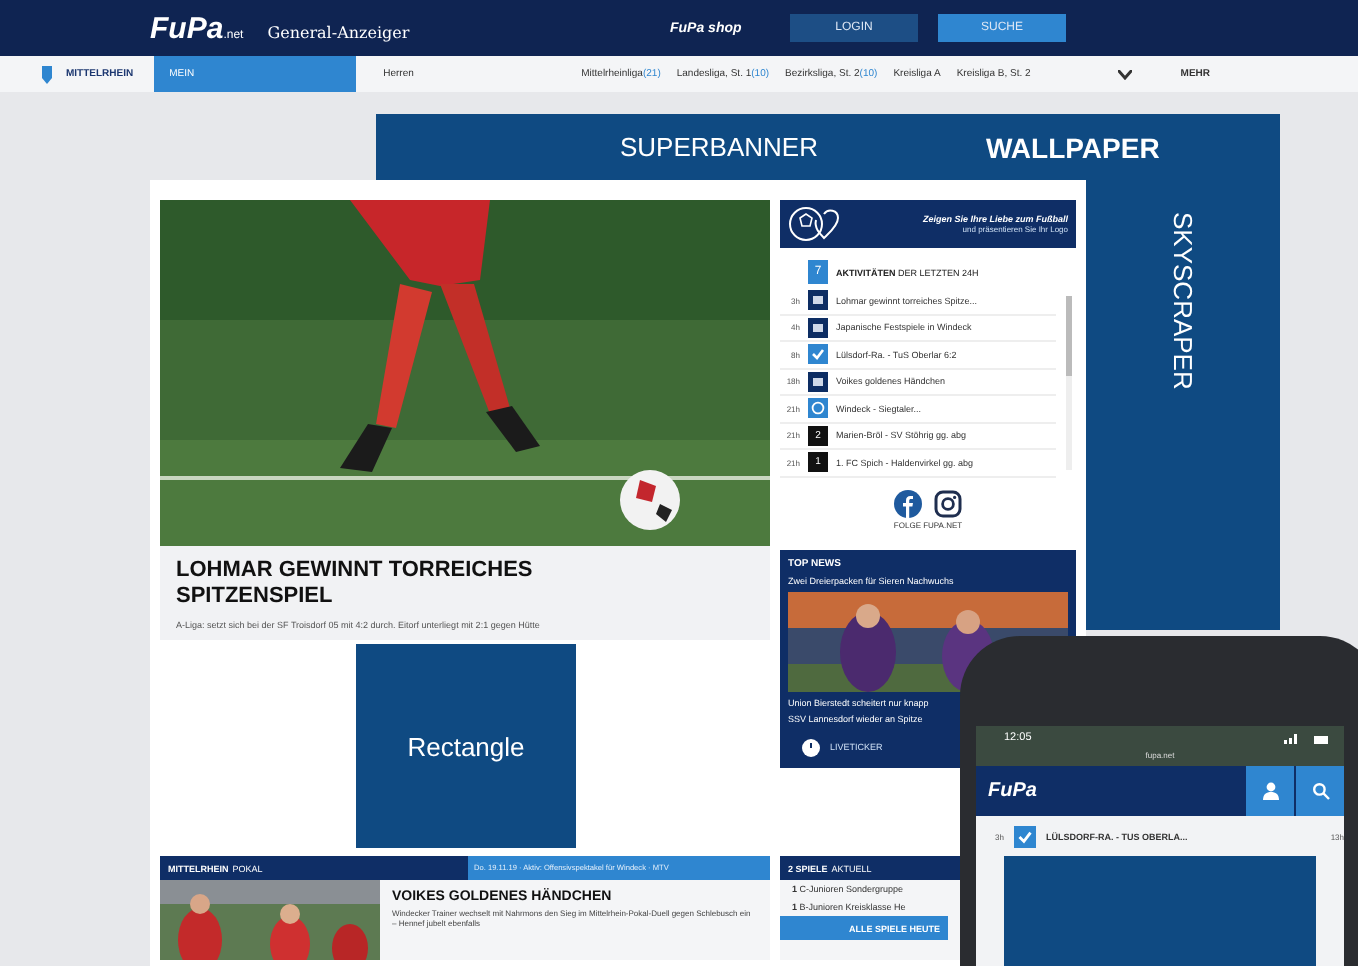 The image size is (1358, 966). I want to click on search-icon, so click(1320, 791).